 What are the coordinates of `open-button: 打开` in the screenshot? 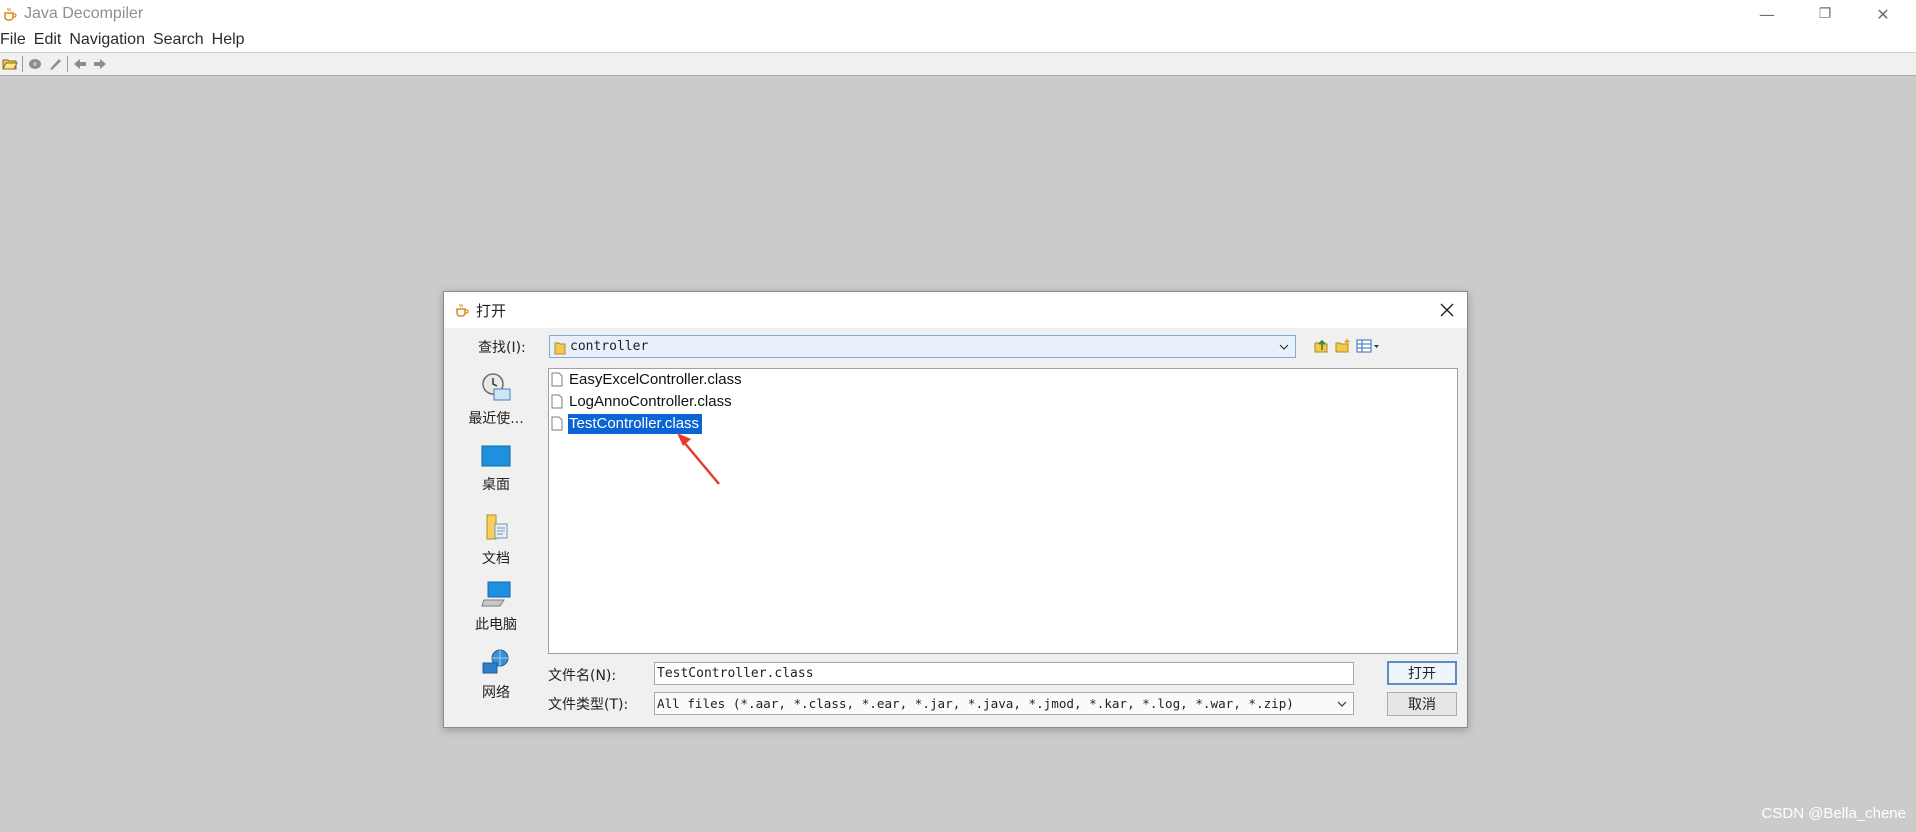 It's located at (1422, 673).